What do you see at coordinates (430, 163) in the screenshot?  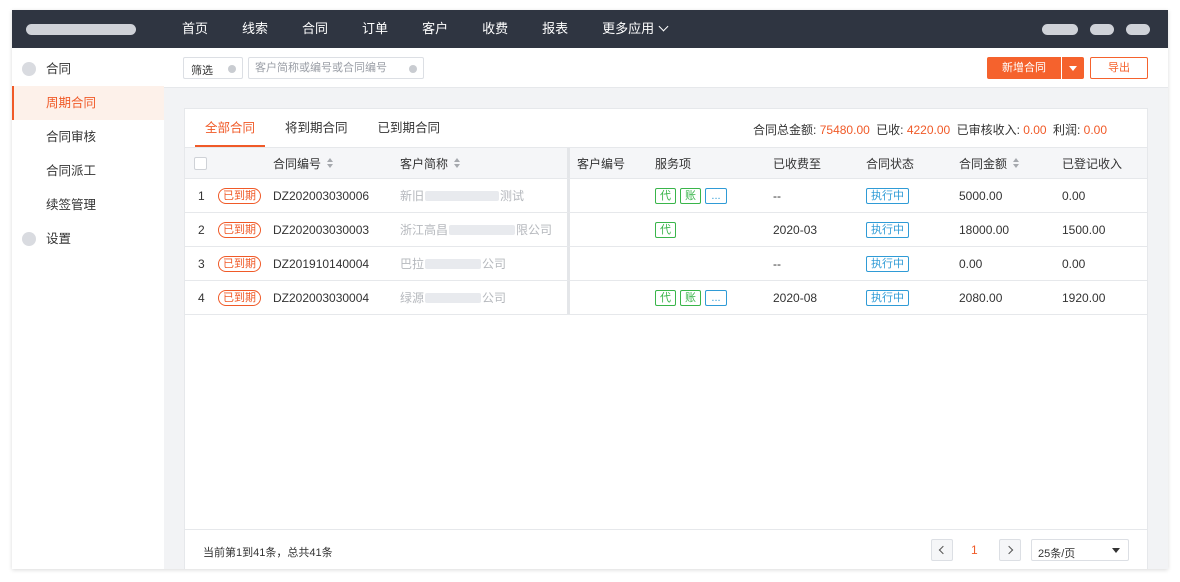 I see `header-customer-name: 客户简称` at bounding box center [430, 163].